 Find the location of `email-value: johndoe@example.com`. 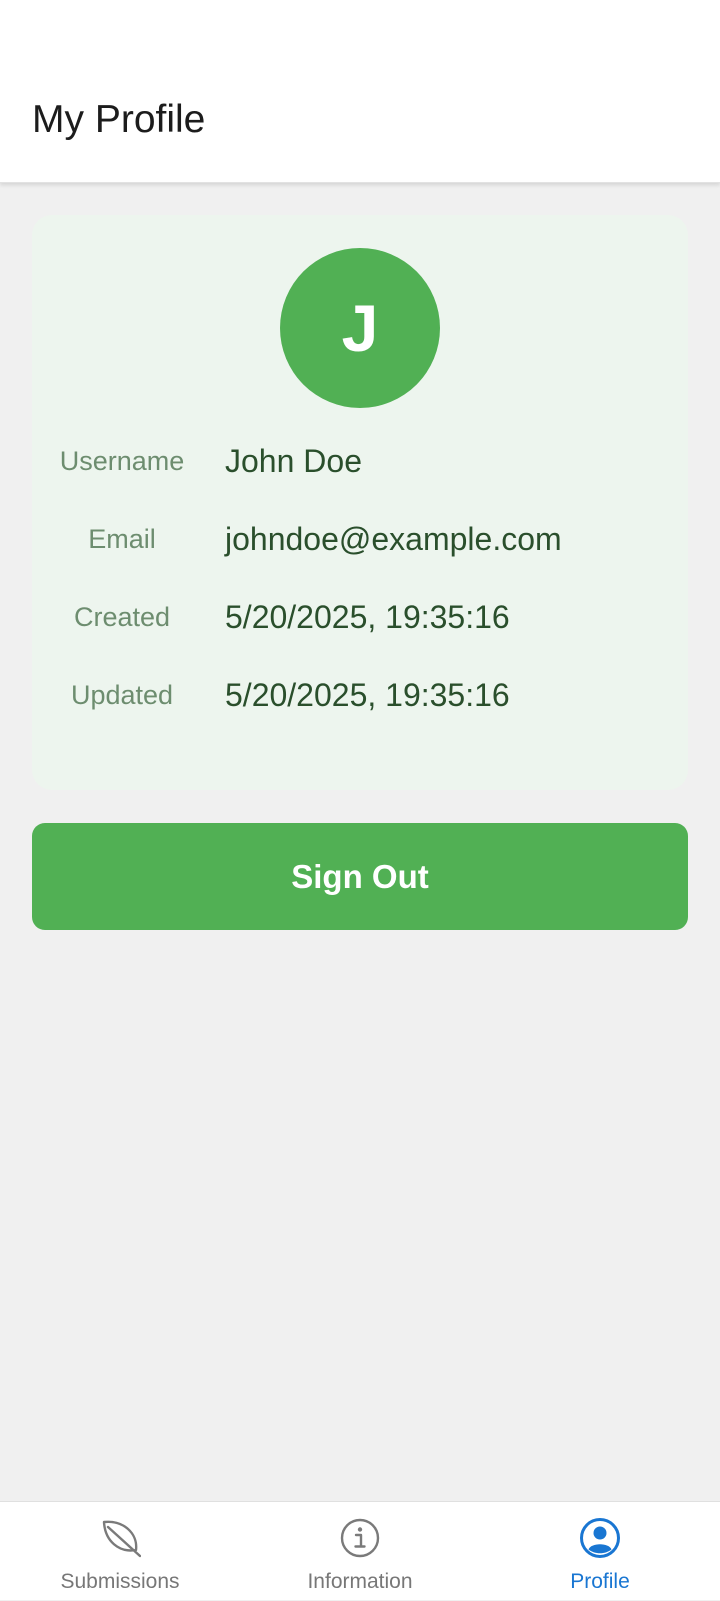

email-value: johndoe@example.com is located at coordinates (393, 539).